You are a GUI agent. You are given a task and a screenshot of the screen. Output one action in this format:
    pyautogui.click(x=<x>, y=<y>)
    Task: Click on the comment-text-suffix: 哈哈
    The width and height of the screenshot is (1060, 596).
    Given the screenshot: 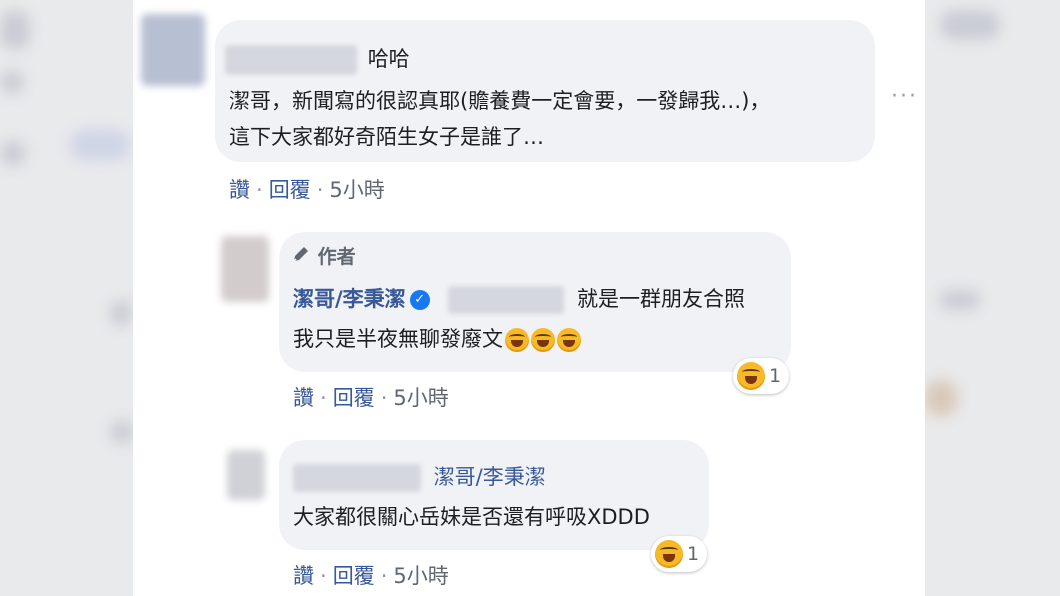 What is the action you would take?
    pyautogui.click(x=388, y=59)
    